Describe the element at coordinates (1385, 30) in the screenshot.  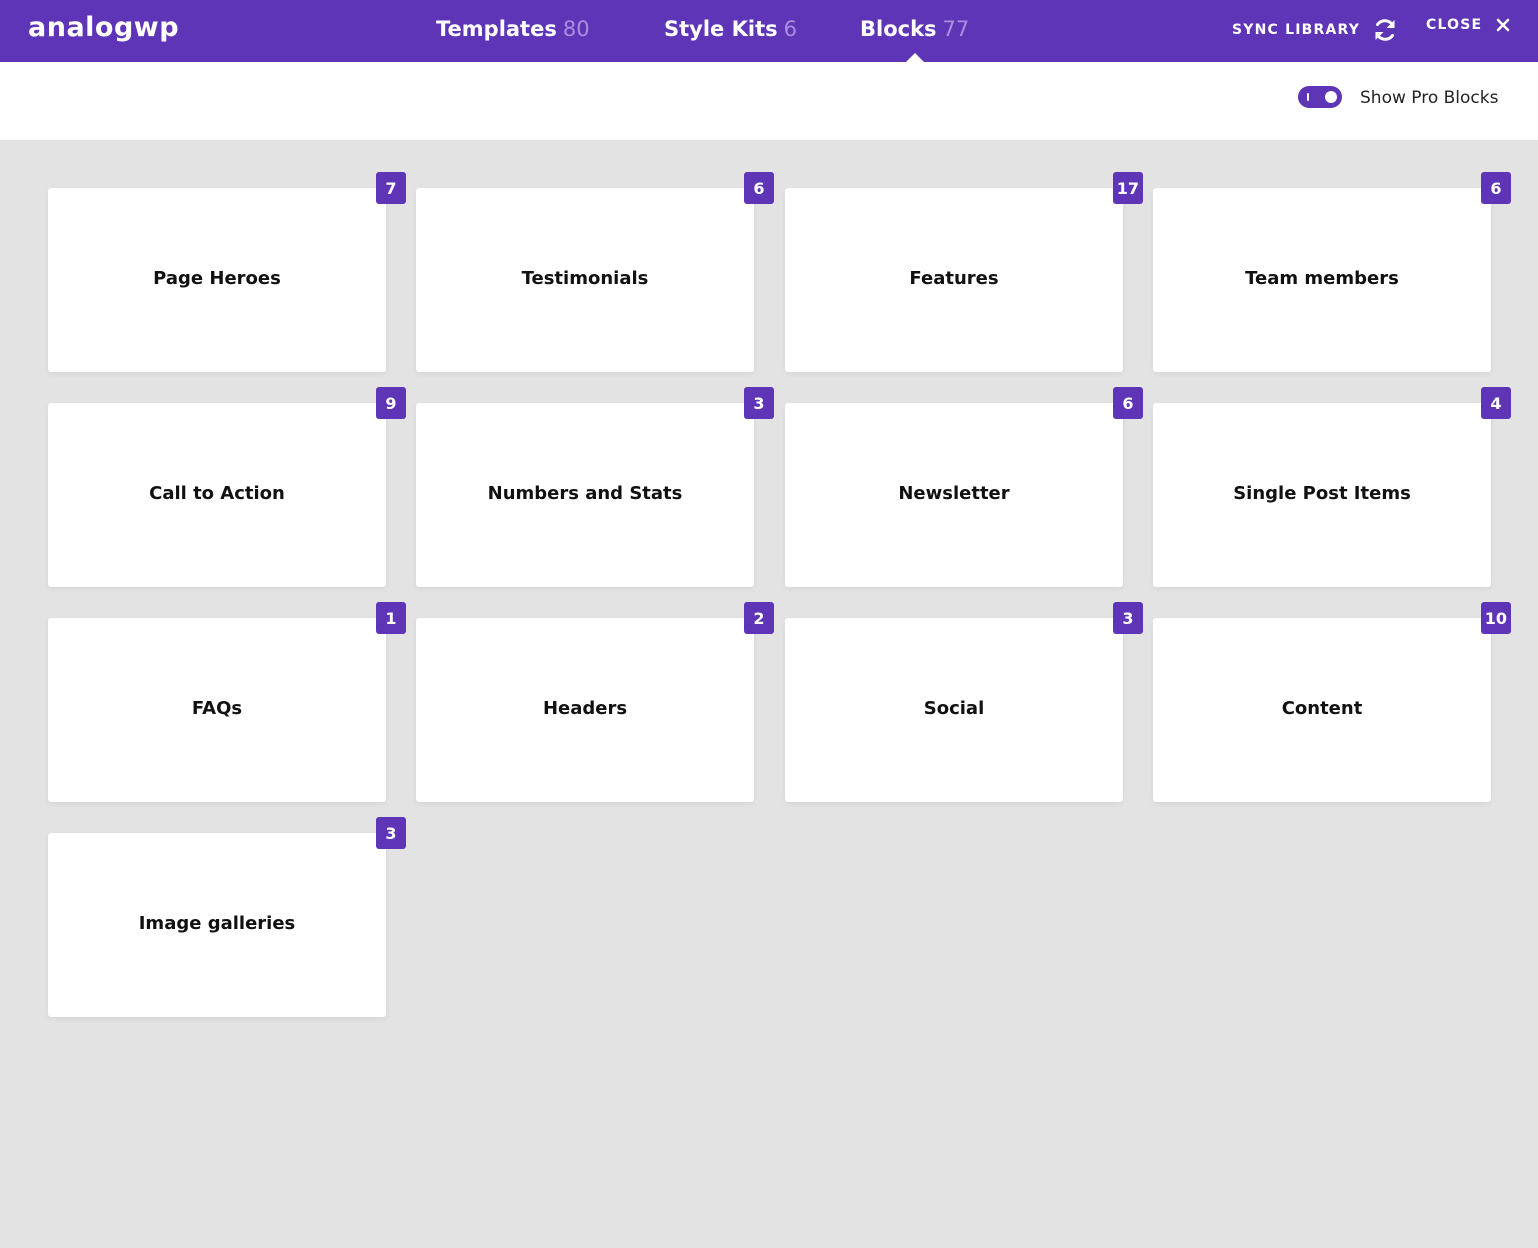
I see `refresh-icon` at that location.